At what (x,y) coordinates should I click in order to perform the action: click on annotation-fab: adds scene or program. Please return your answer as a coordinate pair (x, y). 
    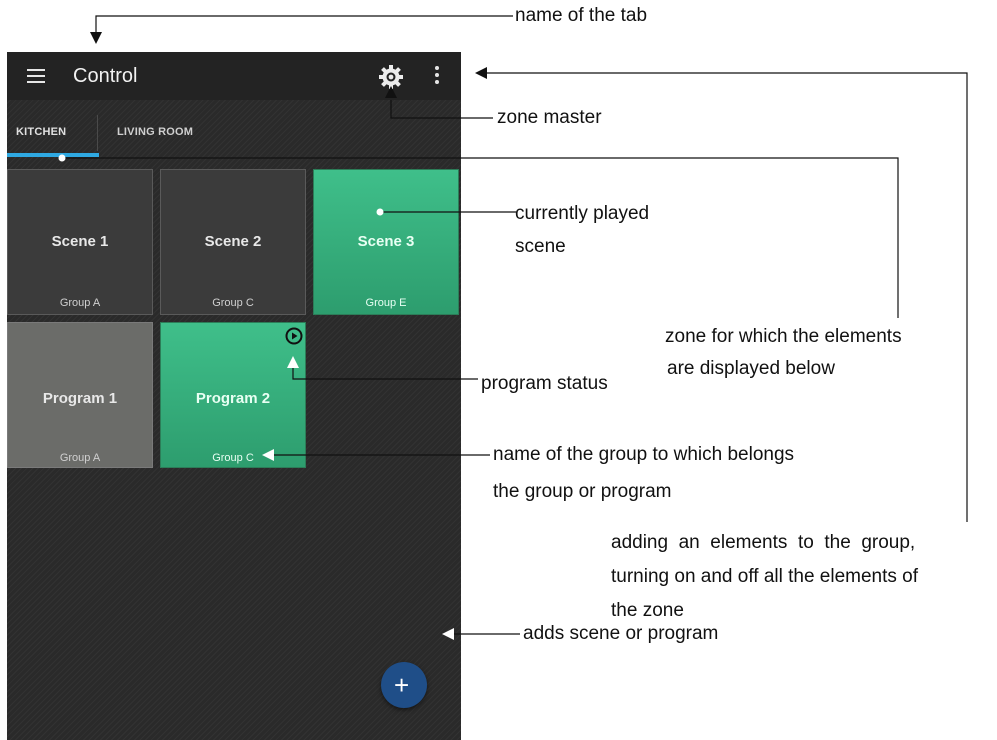
    Looking at the image, I should click on (621, 633).